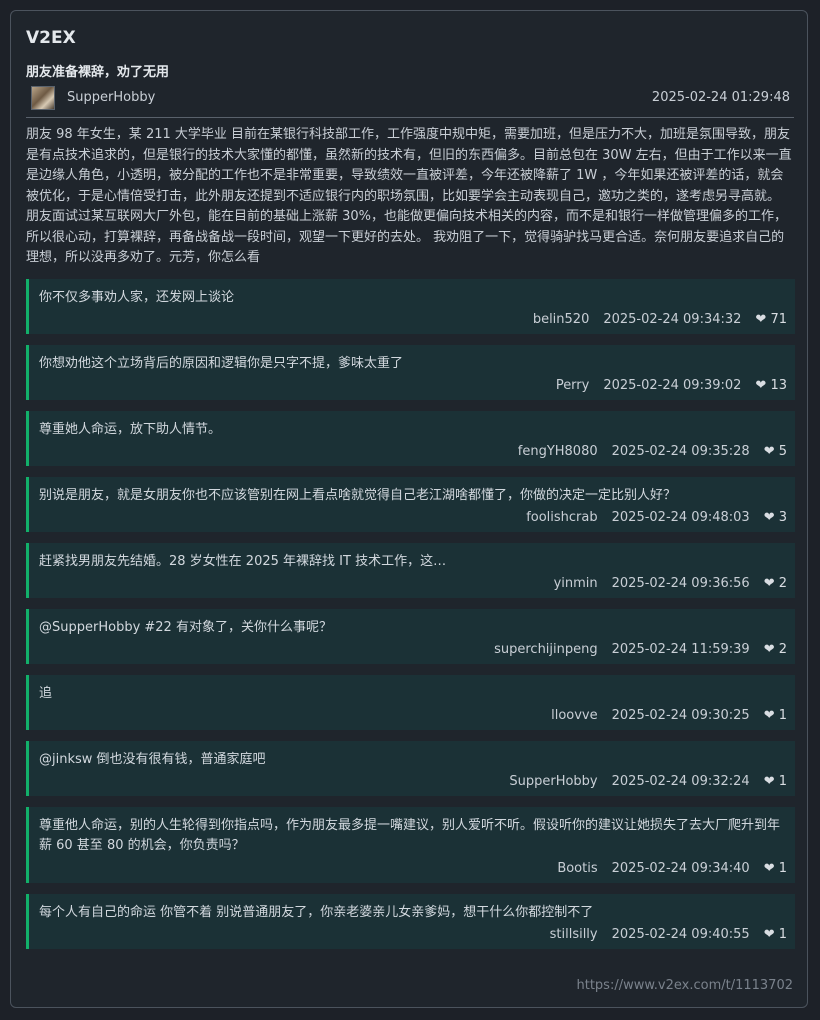 This screenshot has height=1020, width=820. Describe the element at coordinates (680, 868) in the screenshot. I see `reply-time: 2025-02-24 09:34:40` at that location.